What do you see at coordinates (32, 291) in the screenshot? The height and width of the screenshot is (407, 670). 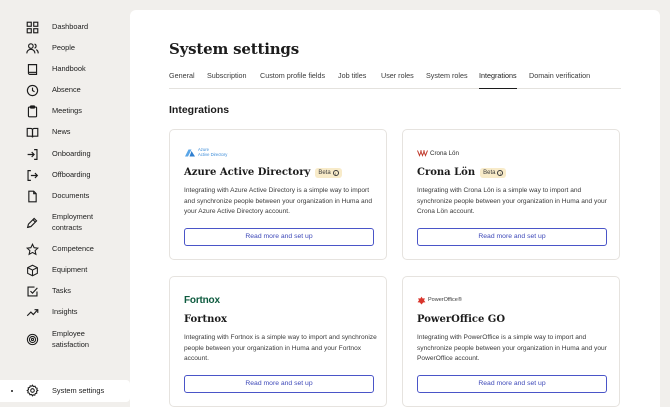 I see `checkbox-icon` at bounding box center [32, 291].